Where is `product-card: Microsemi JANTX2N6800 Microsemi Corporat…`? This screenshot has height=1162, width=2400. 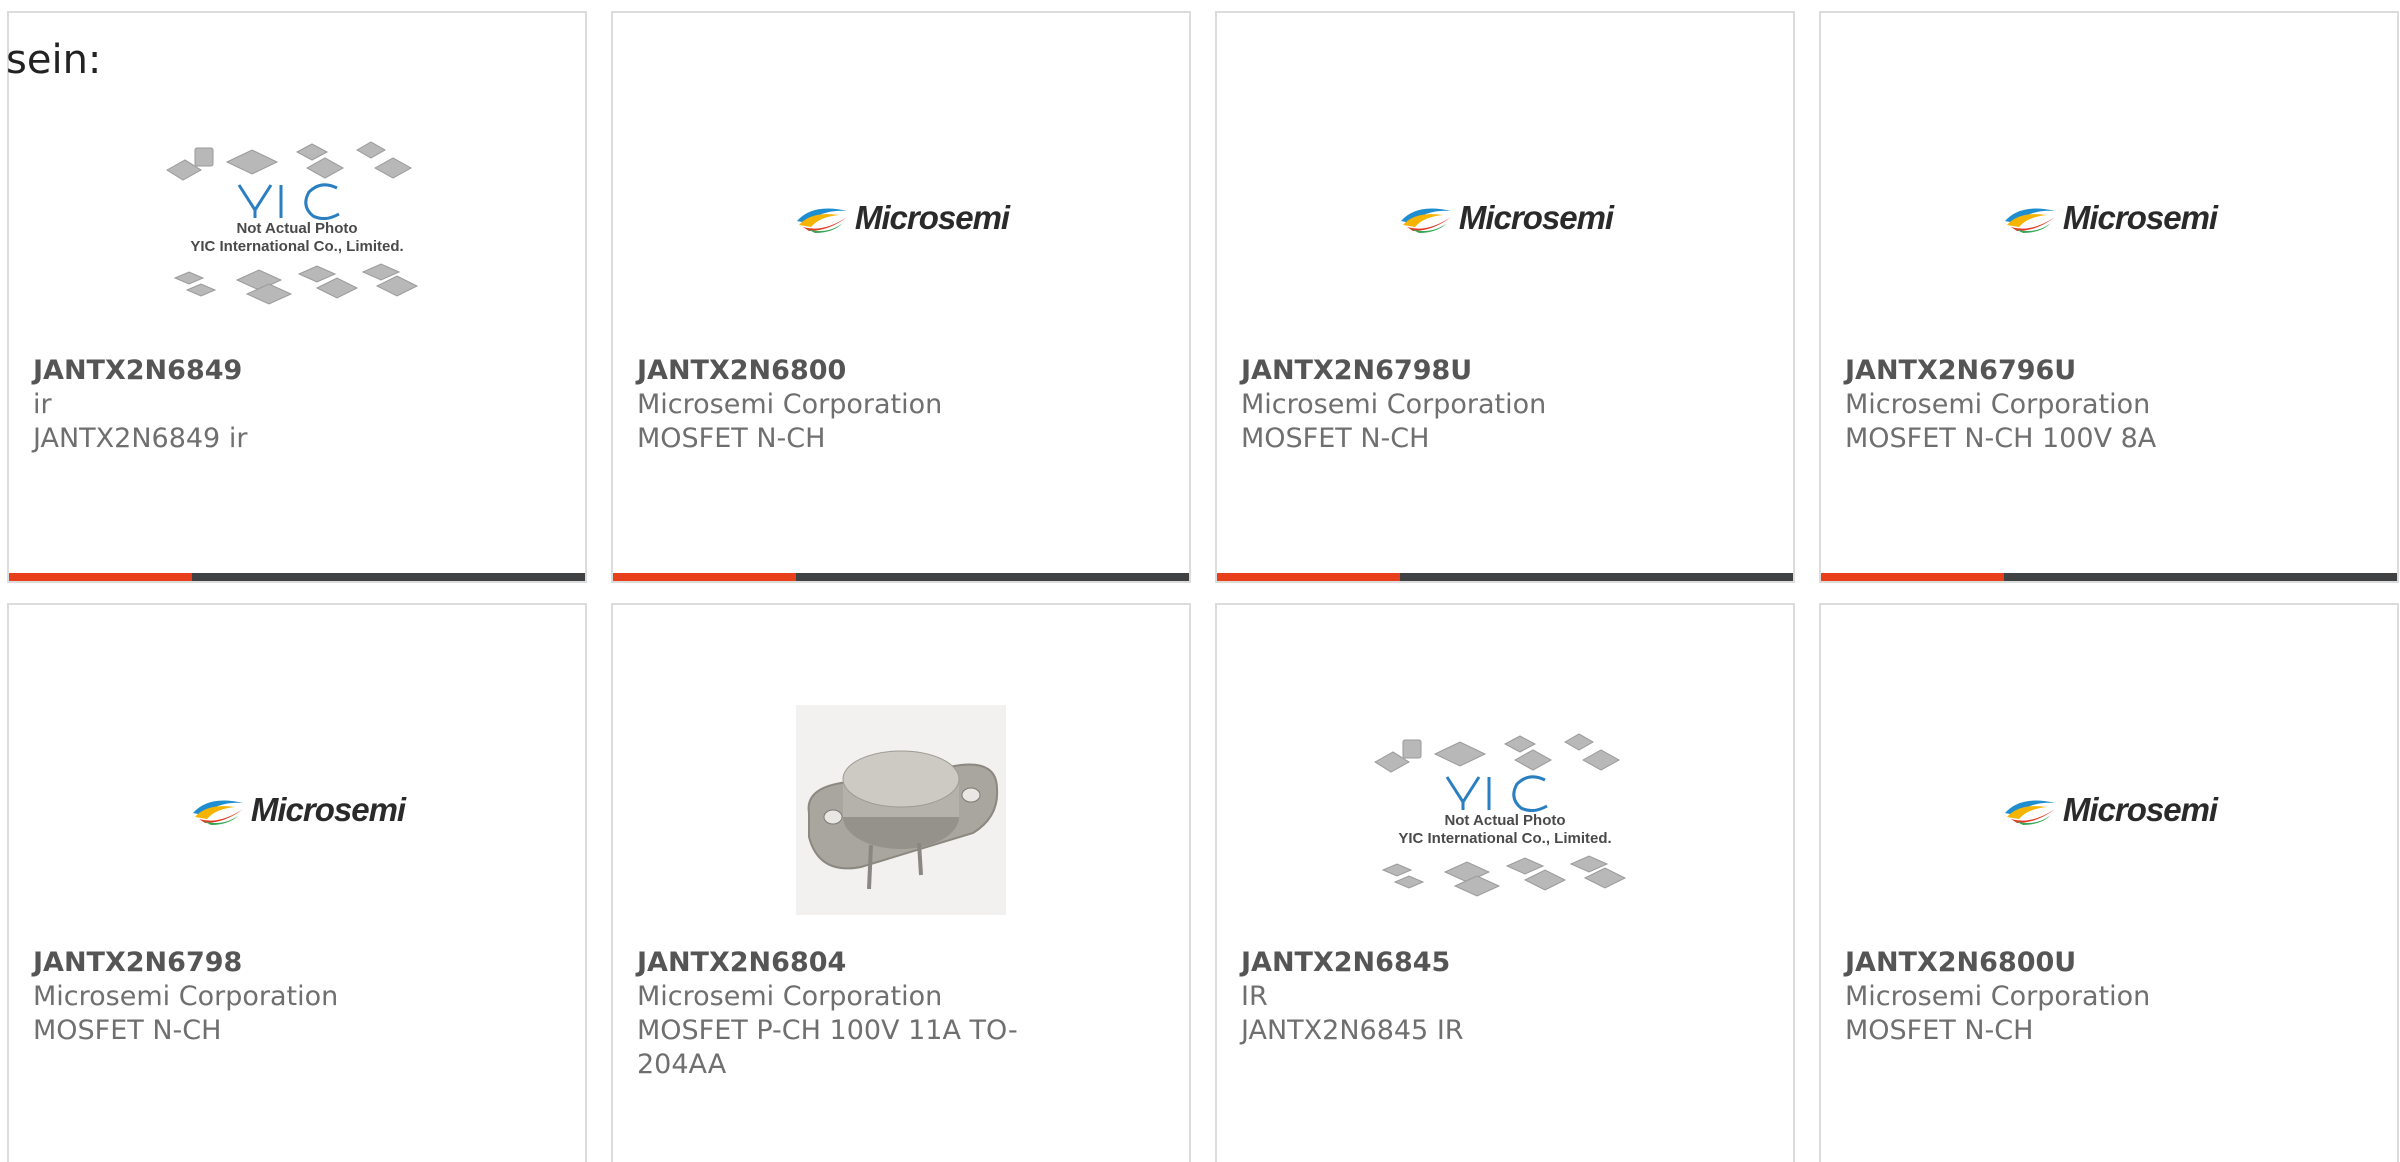 product-card: Microsemi JANTX2N6800 Microsemi Corporat… is located at coordinates (901, 297).